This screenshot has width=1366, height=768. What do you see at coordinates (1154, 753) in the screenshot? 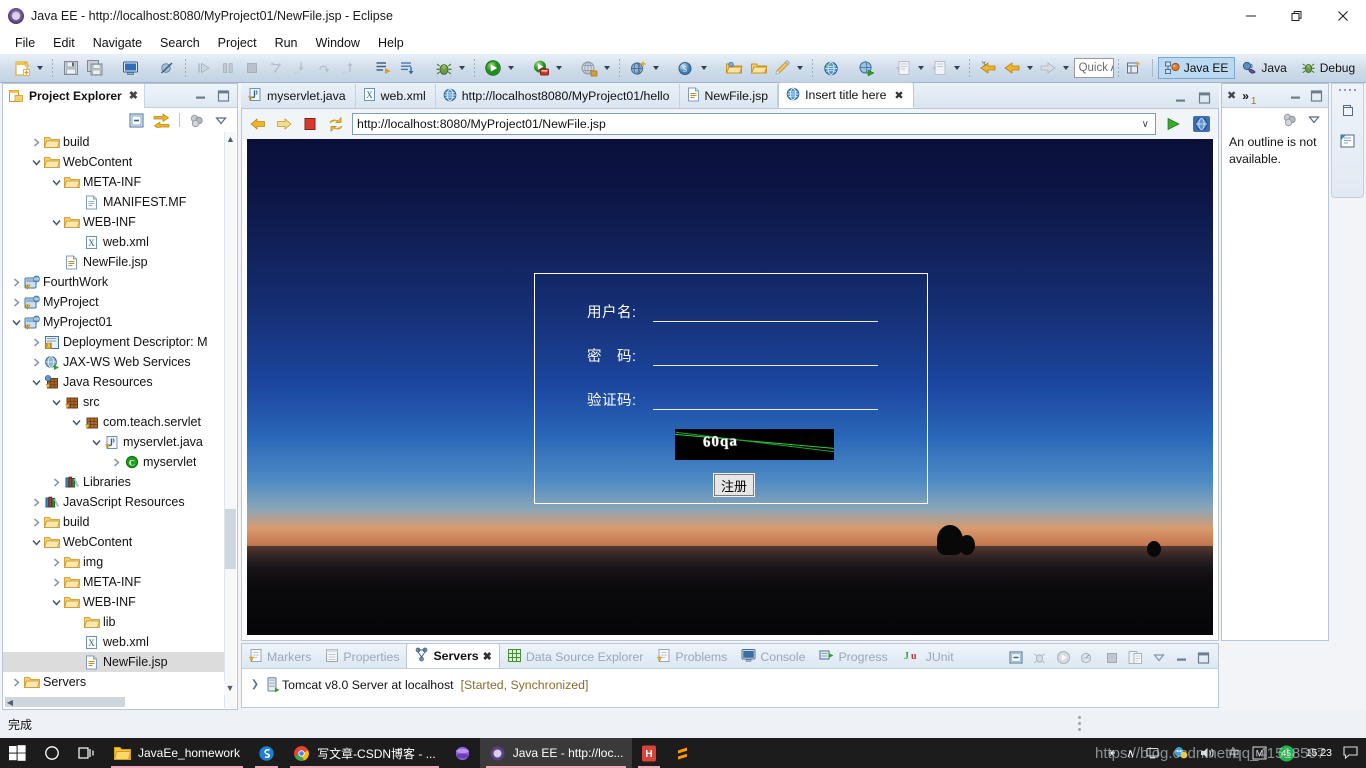
I see `network-icon` at bounding box center [1154, 753].